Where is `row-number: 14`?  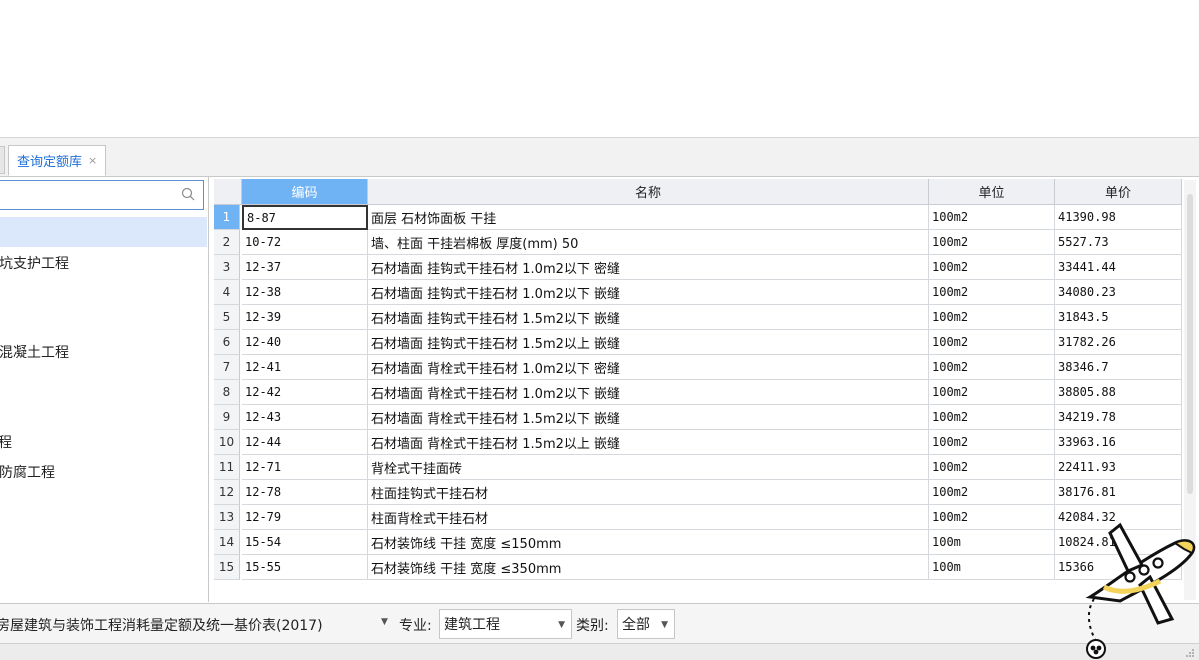 row-number: 14 is located at coordinates (227, 542).